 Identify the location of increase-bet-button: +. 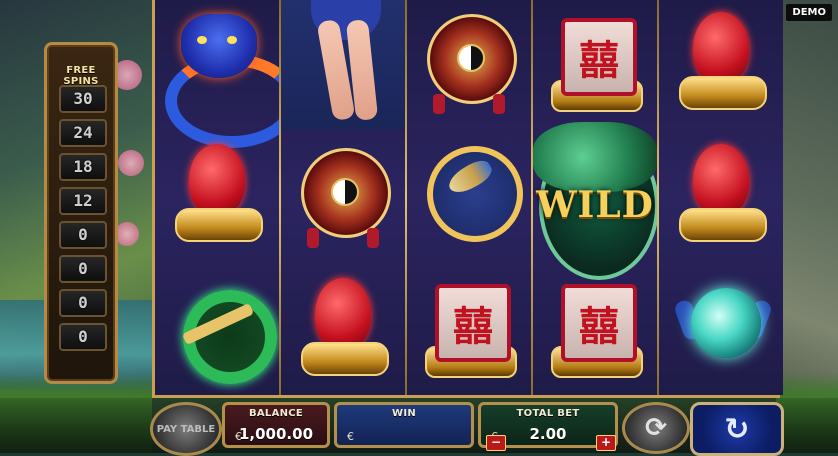
(606, 443).